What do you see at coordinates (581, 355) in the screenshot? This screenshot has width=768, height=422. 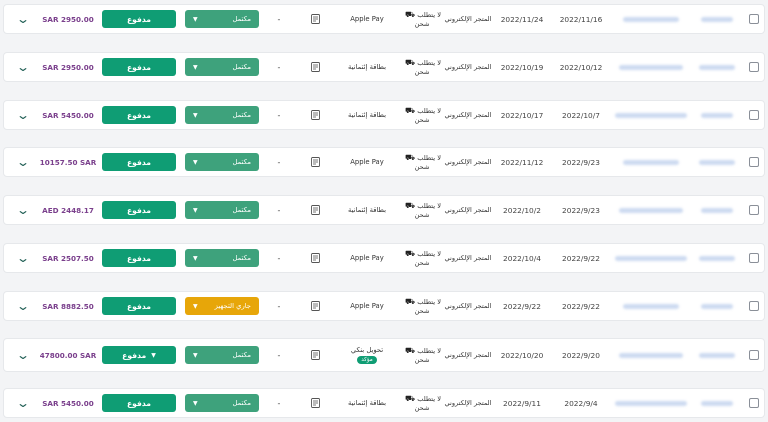 I see `order-date-created: 2022/9/20` at bounding box center [581, 355].